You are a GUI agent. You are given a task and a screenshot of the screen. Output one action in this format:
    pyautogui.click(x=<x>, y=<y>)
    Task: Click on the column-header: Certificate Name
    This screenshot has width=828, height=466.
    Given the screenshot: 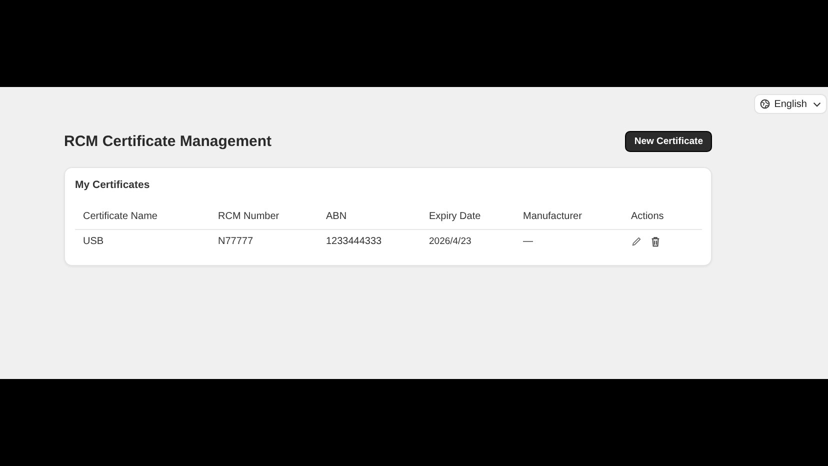 What is the action you would take?
    pyautogui.click(x=142, y=217)
    